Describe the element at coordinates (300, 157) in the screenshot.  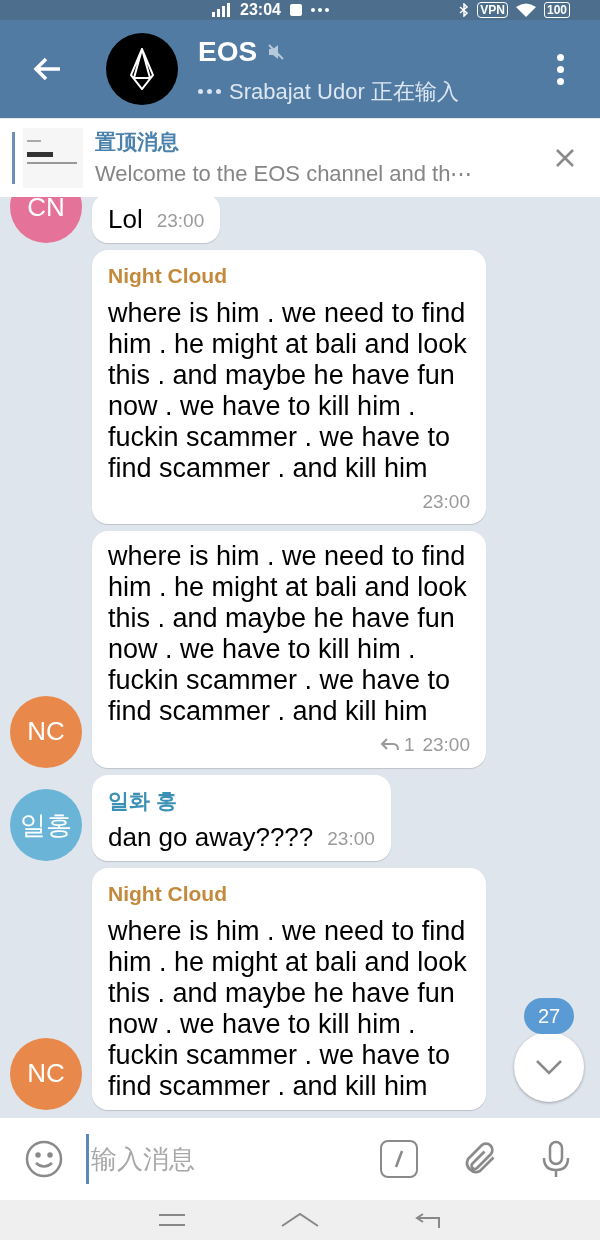
I see `pinned-message-bar: 置顶消息 Welcome to the EOS channel and th⋯` at that location.